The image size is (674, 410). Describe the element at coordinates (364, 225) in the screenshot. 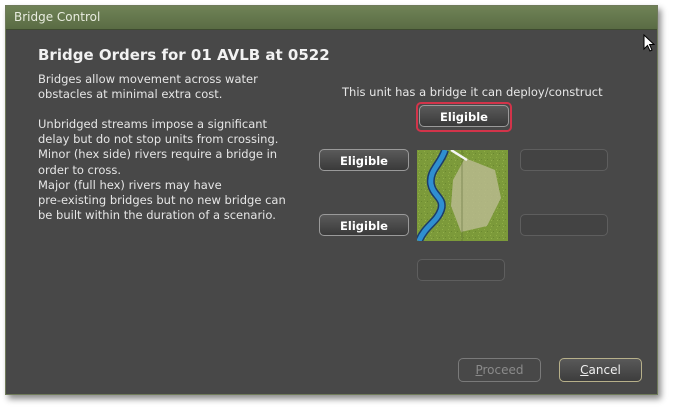

I see `bridge-lower-left-button: Eligible` at that location.